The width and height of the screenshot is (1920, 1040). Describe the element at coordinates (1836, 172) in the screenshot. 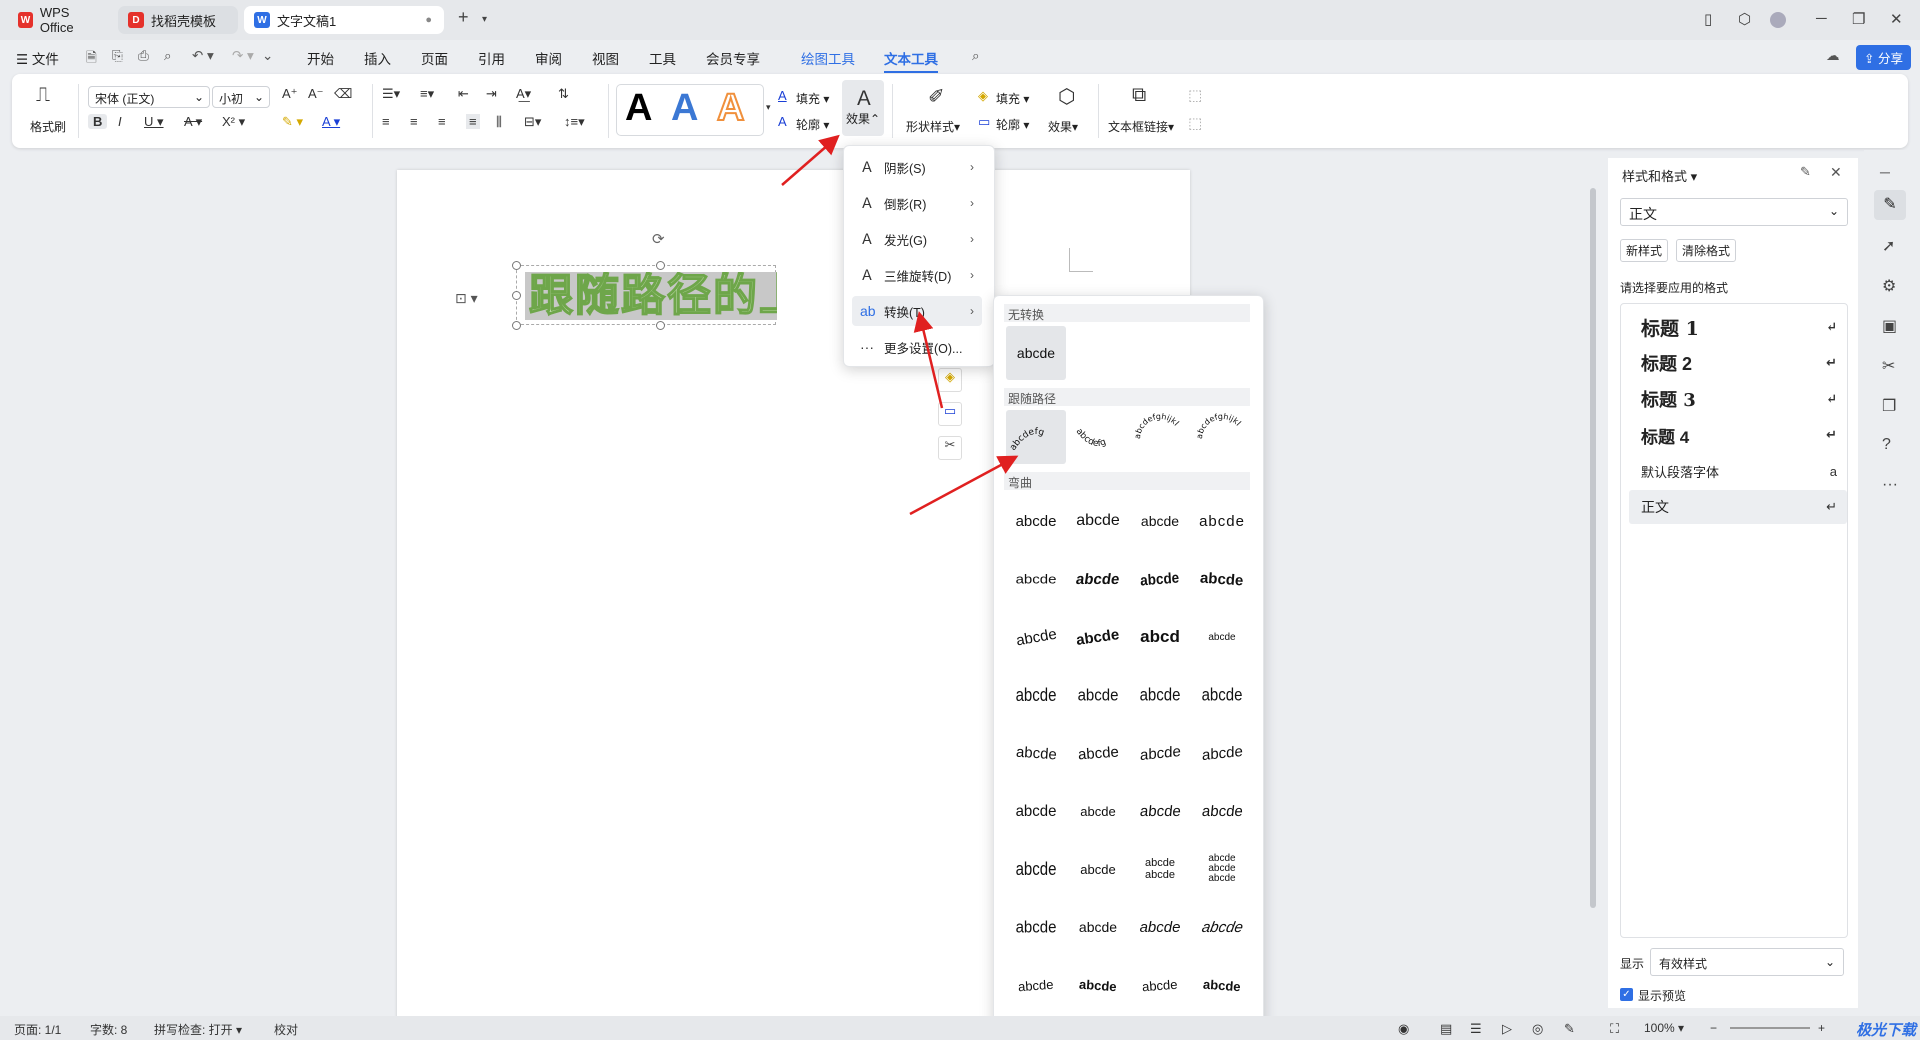

I see `close-panel-icon: ✕` at that location.